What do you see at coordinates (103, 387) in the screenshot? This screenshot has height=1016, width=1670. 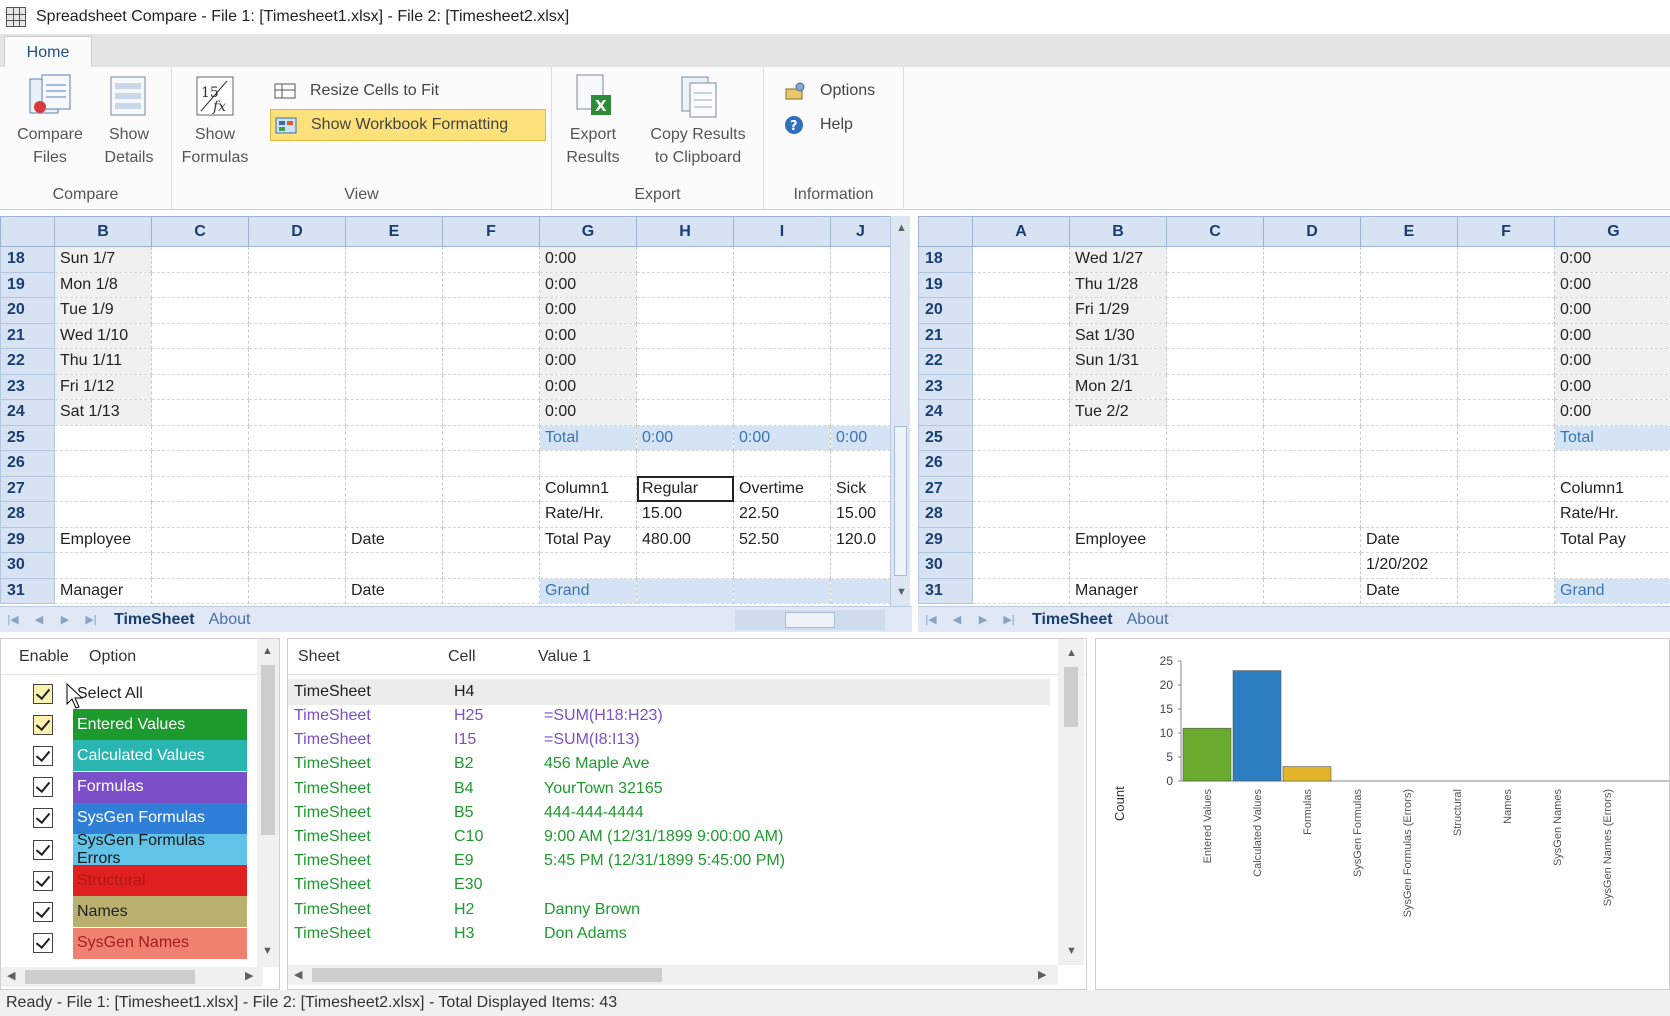 I see `grid-cell: Fri 1/12` at bounding box center [103, 387].